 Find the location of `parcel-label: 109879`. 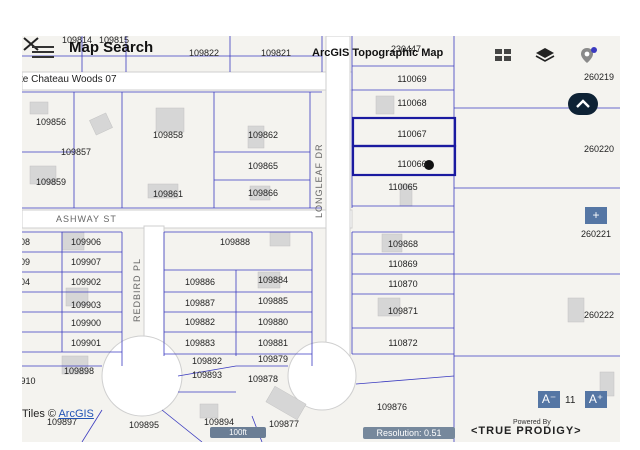

parcel-label: 109879 is located at coordinates (273, 359).